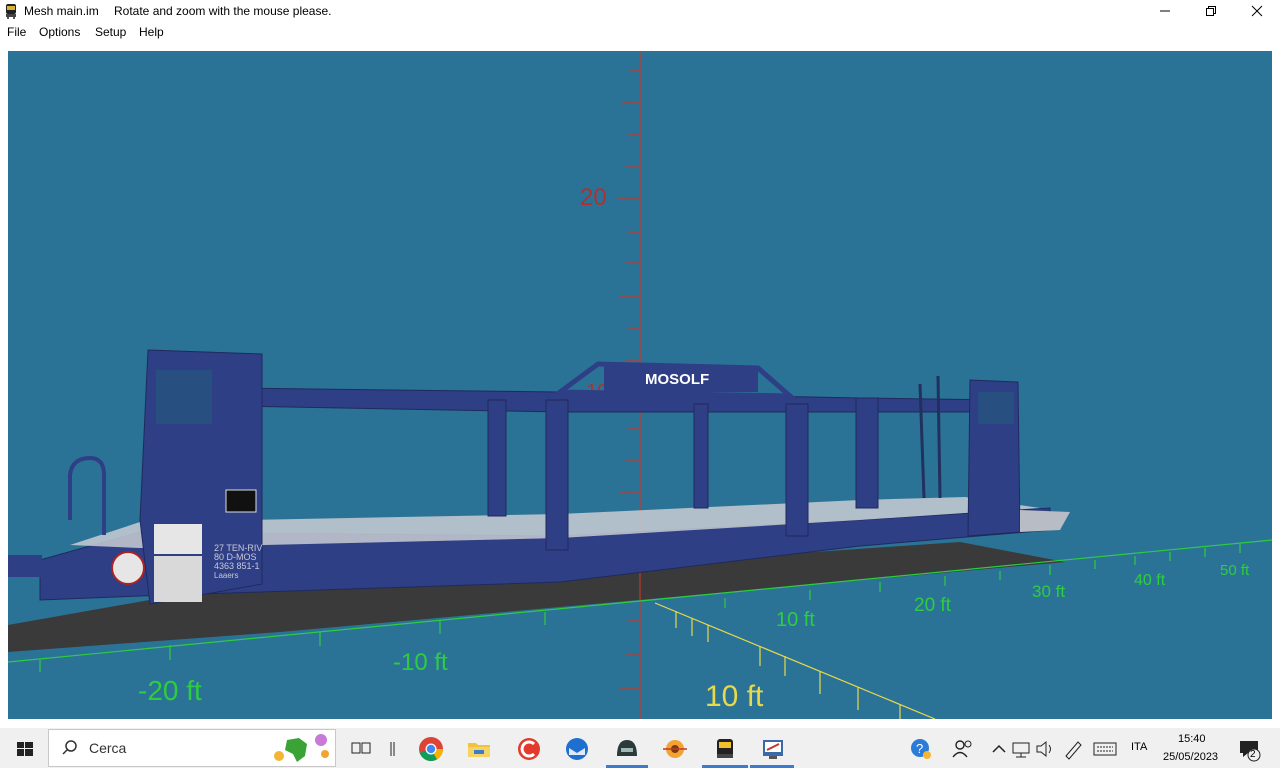 This screenshot has width=1280, height=768. I want to click on menu-bar: File Options Setup Help, so click(640, 32).